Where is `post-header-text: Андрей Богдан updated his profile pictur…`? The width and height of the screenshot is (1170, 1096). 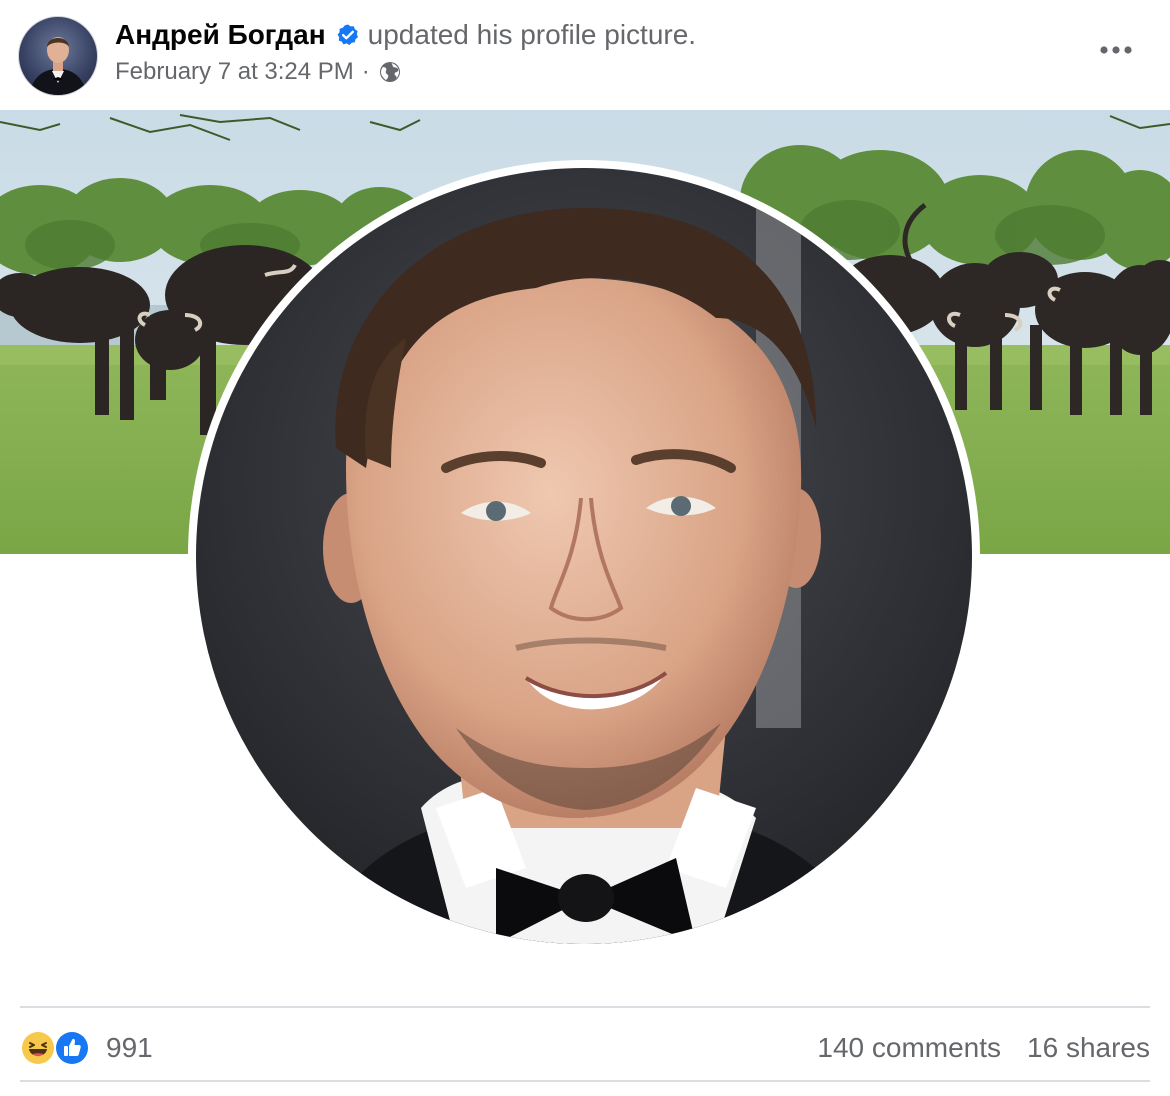 post-header-text: Андрей Богдан updated his profile pictur… is located at coordinates (405, 51).